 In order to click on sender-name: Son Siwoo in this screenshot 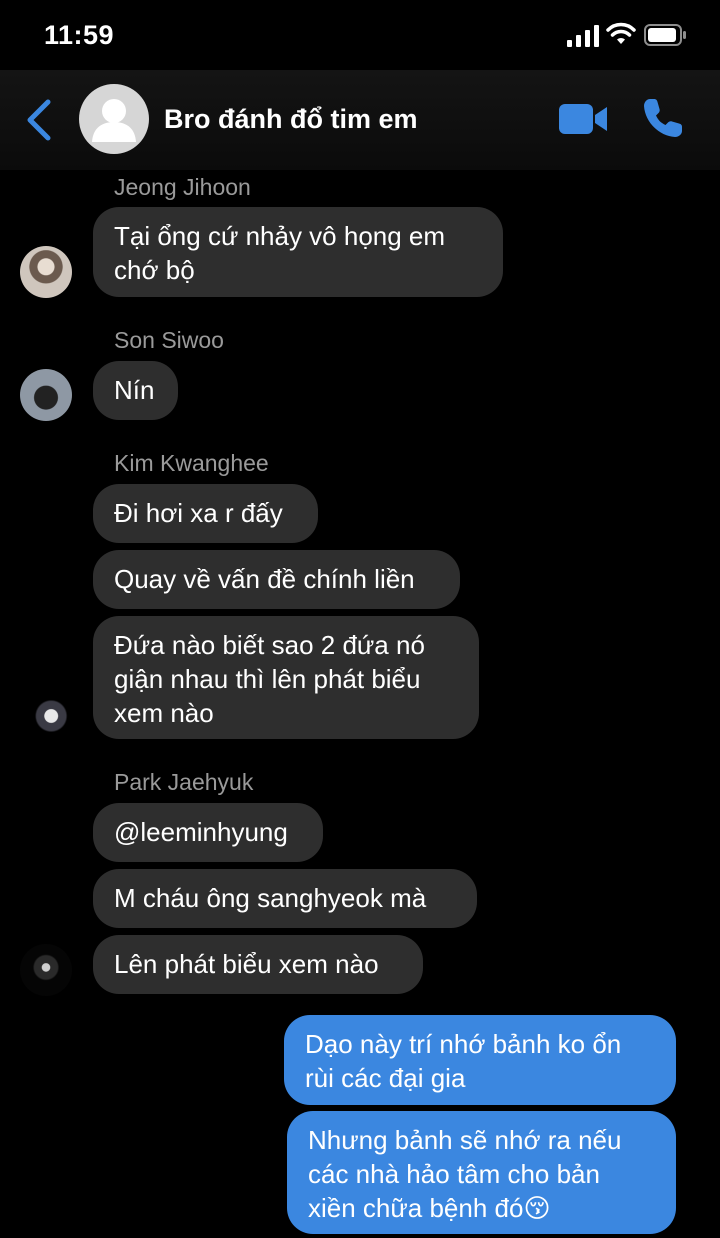, I will do `click(169, 340)`.